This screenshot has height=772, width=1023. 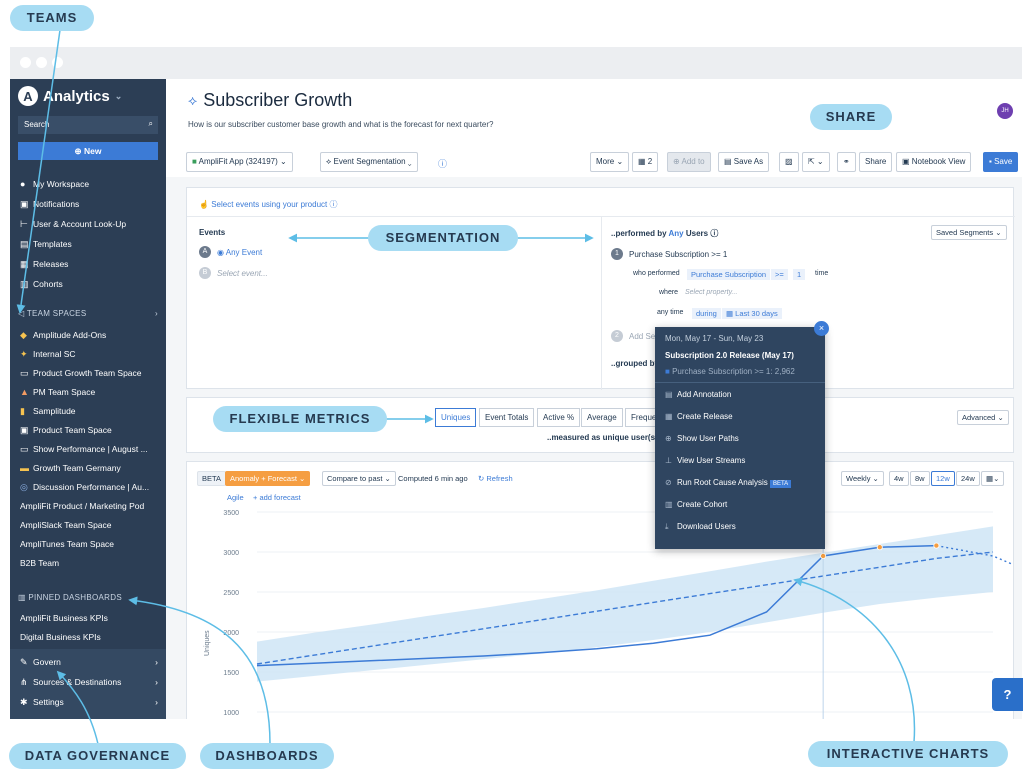 I want to click on popup-action-create-release: ▦ Create Release, so click(x=699, y=416).